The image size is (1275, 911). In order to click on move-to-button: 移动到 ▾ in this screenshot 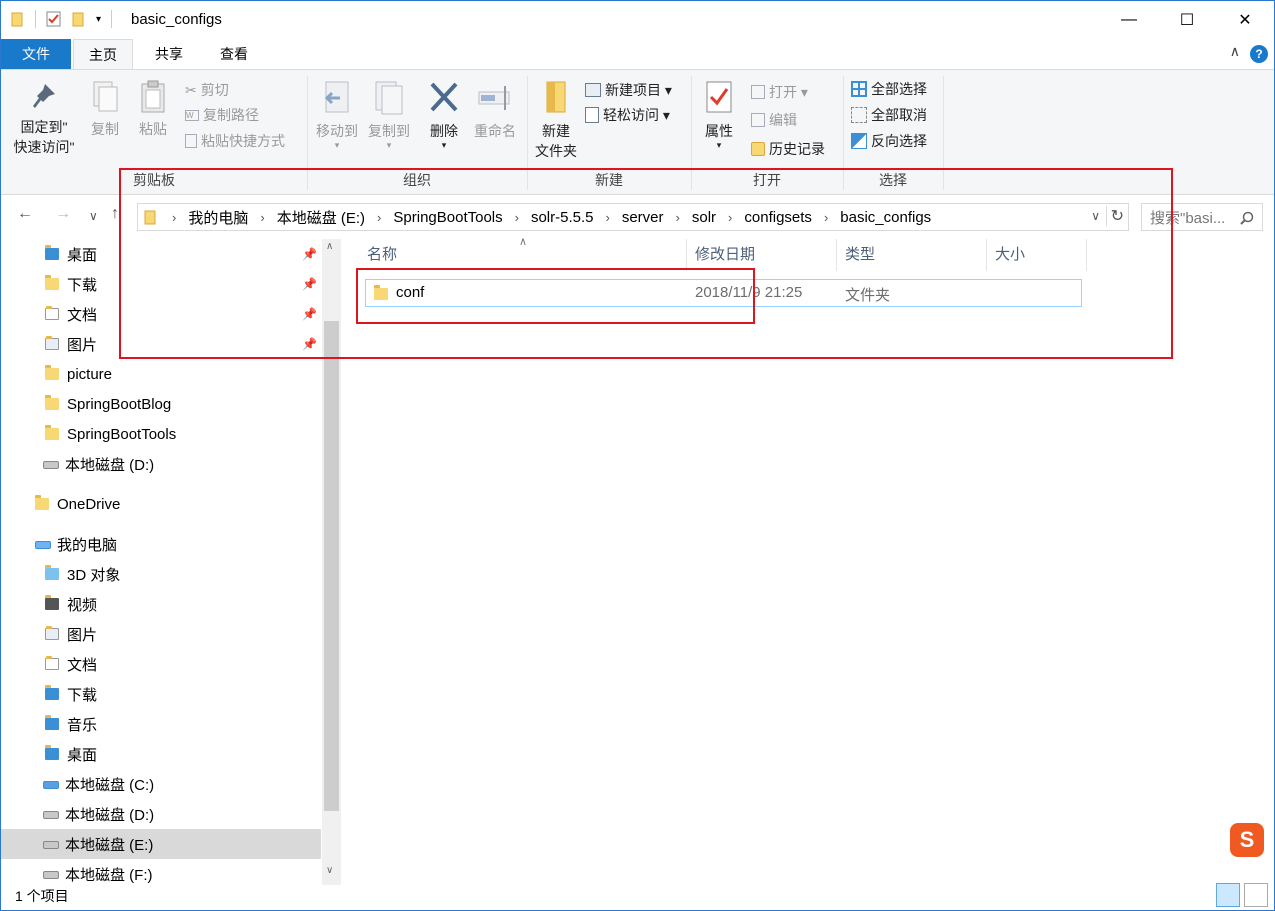, I will do `click(337, 115)`.